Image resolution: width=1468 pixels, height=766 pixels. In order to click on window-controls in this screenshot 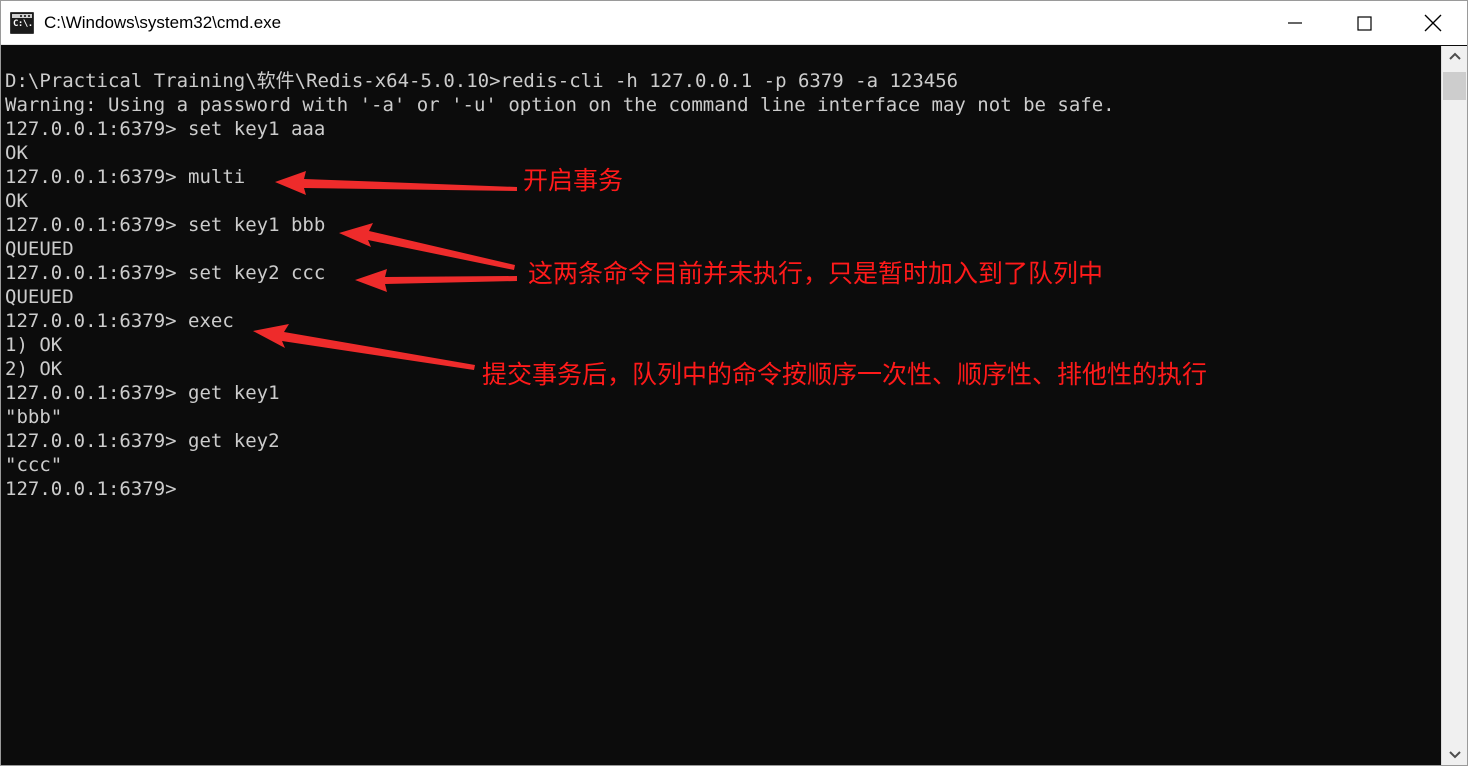, I will do `click(1363, 23)`.